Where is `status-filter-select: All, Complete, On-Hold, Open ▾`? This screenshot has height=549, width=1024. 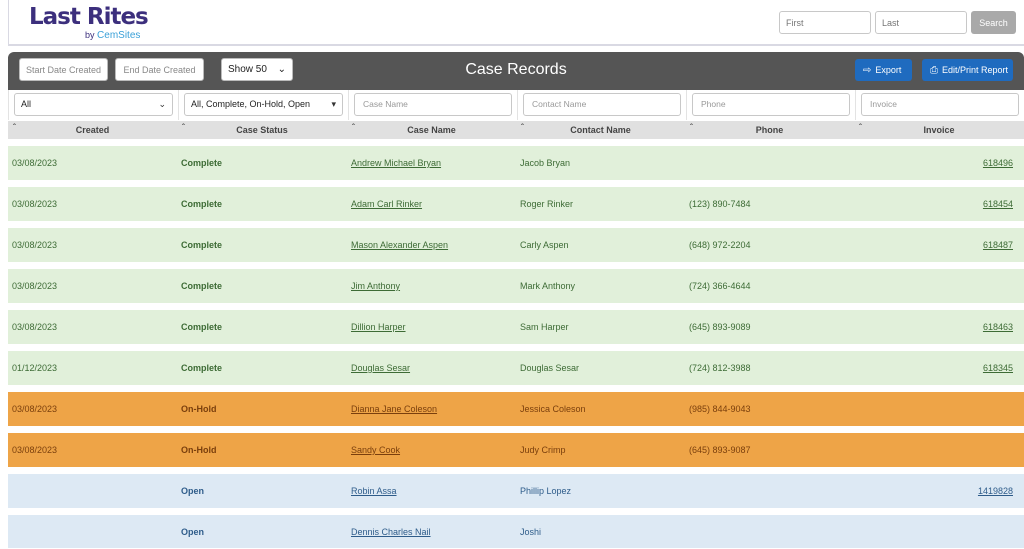
status-filter-select: All, Complete, On-Hold, Open ▾ is located at coordinates (263, 104).